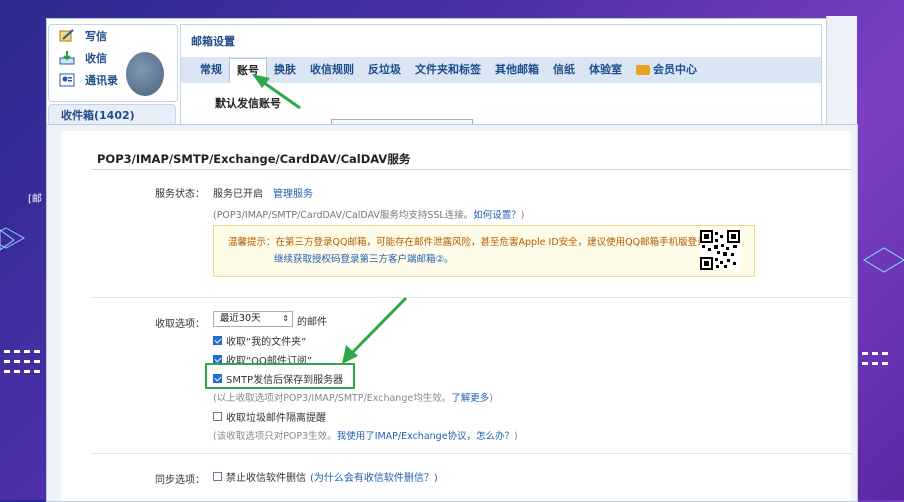  What do you see at coordinates (66, 35) in the screenshot?
I see `pencil-icon` at bounding box center [66, 35].